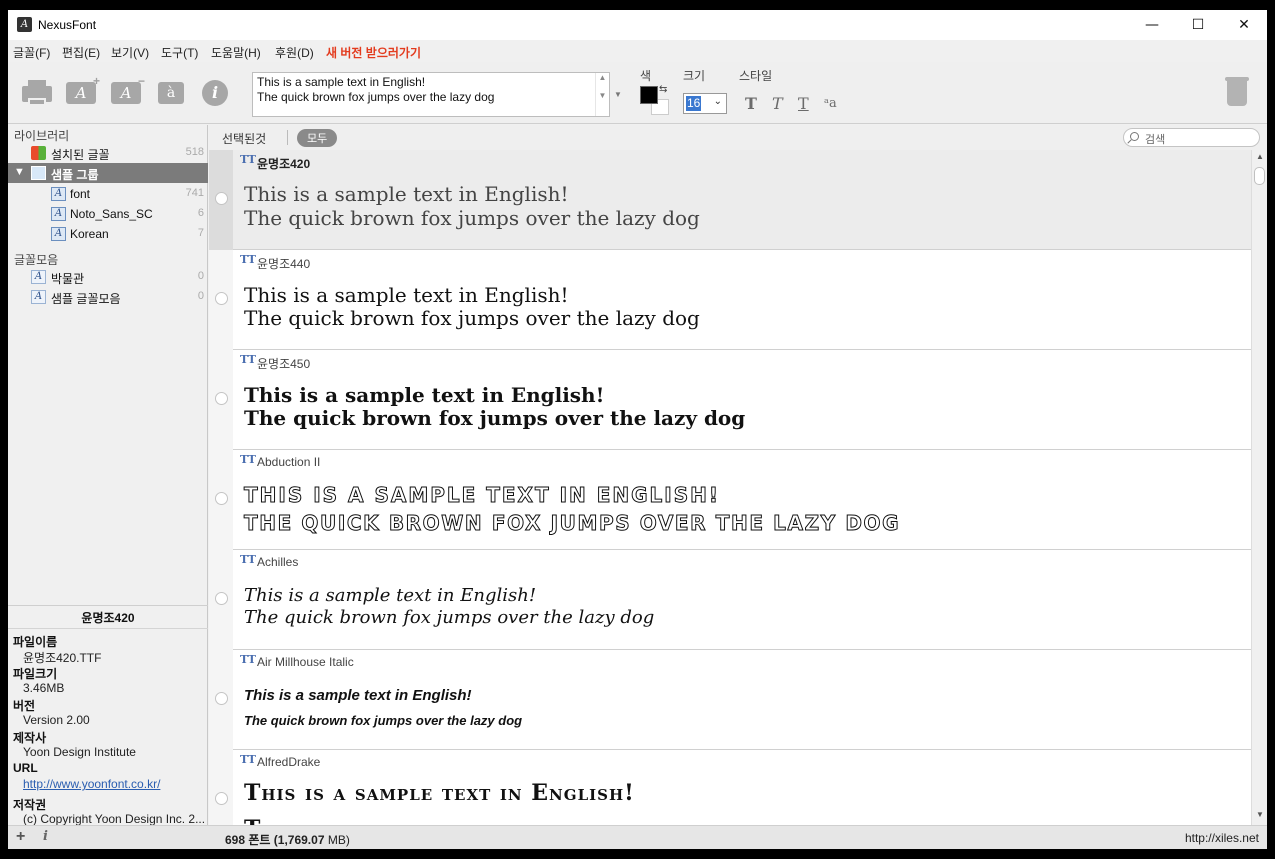 Image resolution: width=1275 pixels, height=859 pixels. I want to click on case-button: ᵃa, so click(830, 103).